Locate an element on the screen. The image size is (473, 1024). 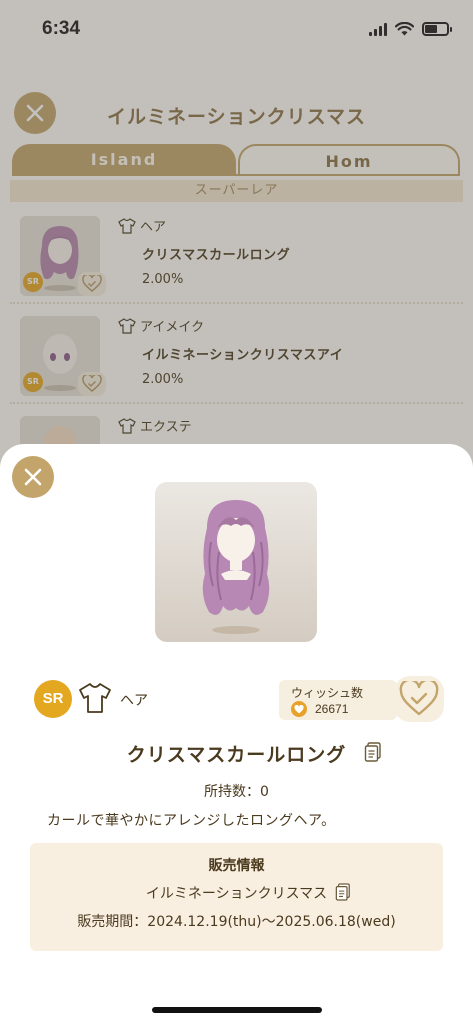
sales-heading: 販売情報 is located at coordinates (236, 866).